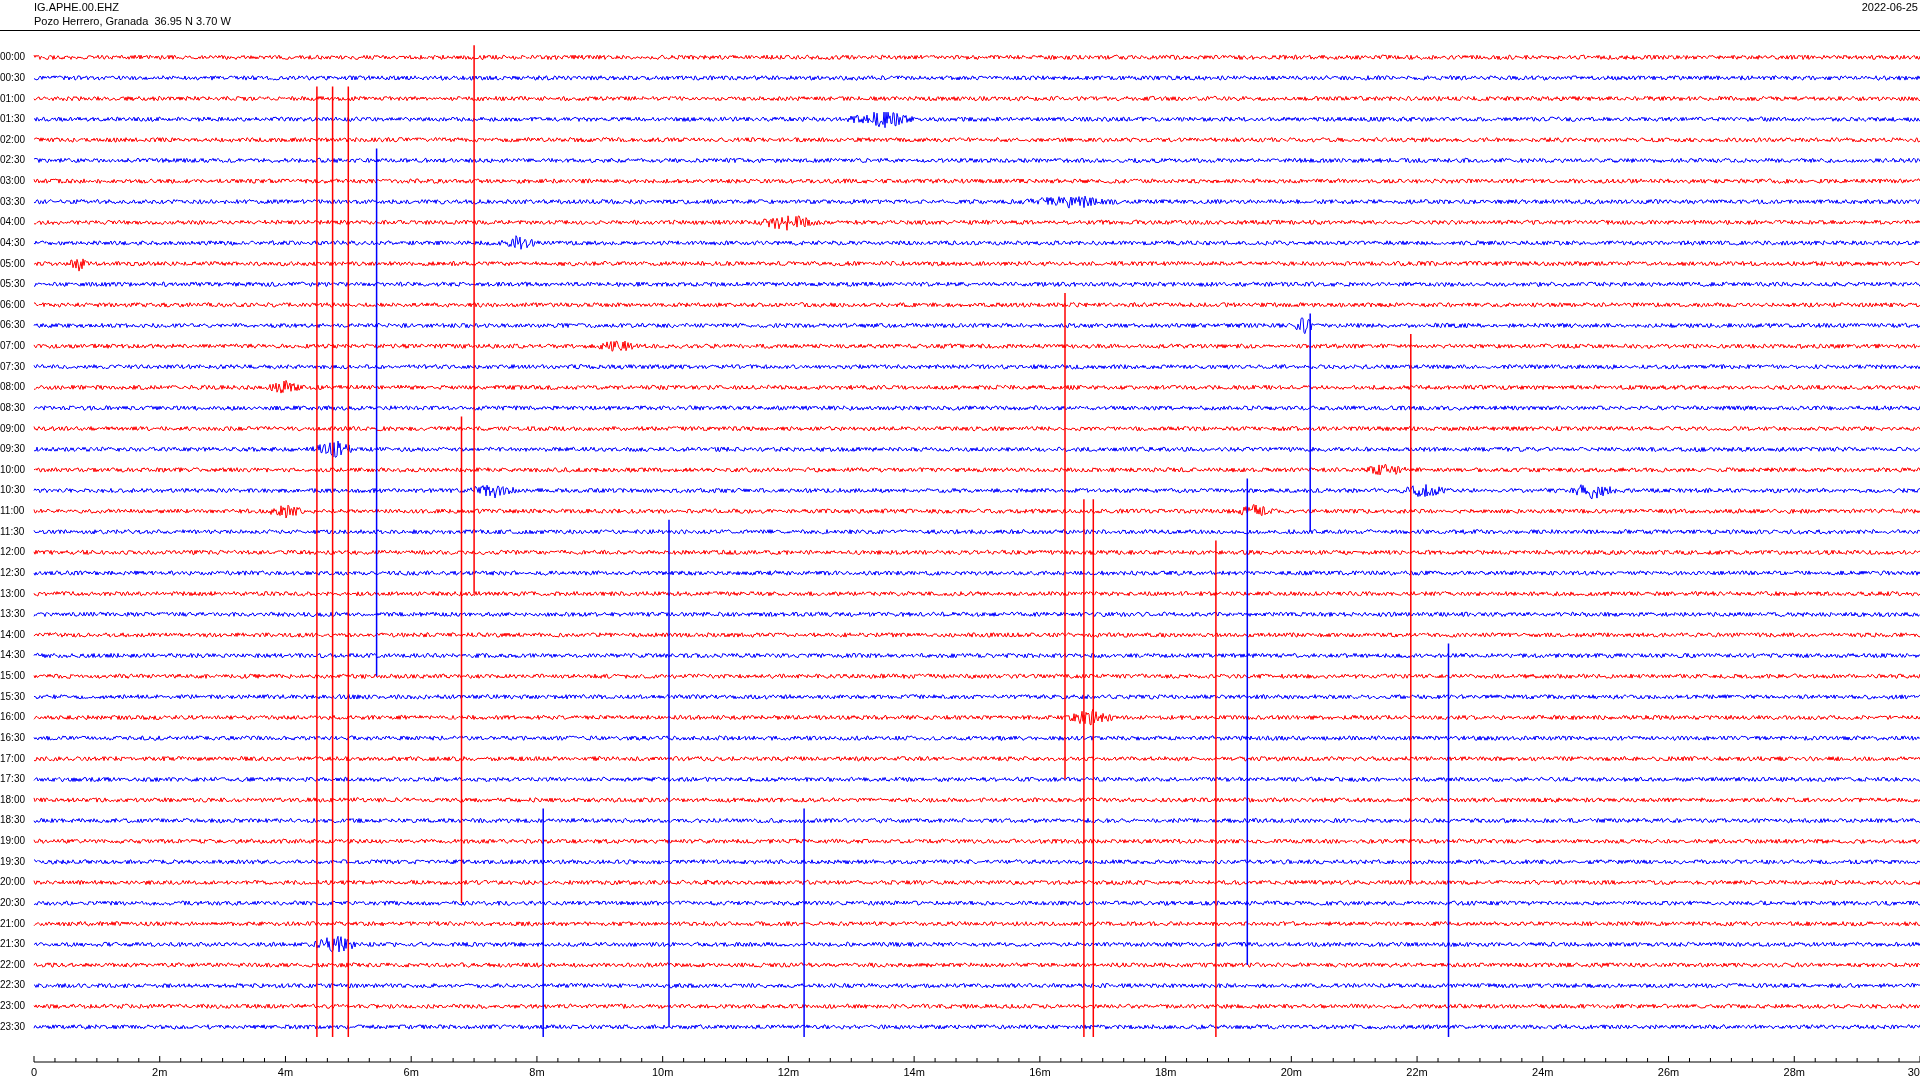  Describe the element at coordinates (13, 696) in the screenshot. I see `time-label: 15:30` at that location.